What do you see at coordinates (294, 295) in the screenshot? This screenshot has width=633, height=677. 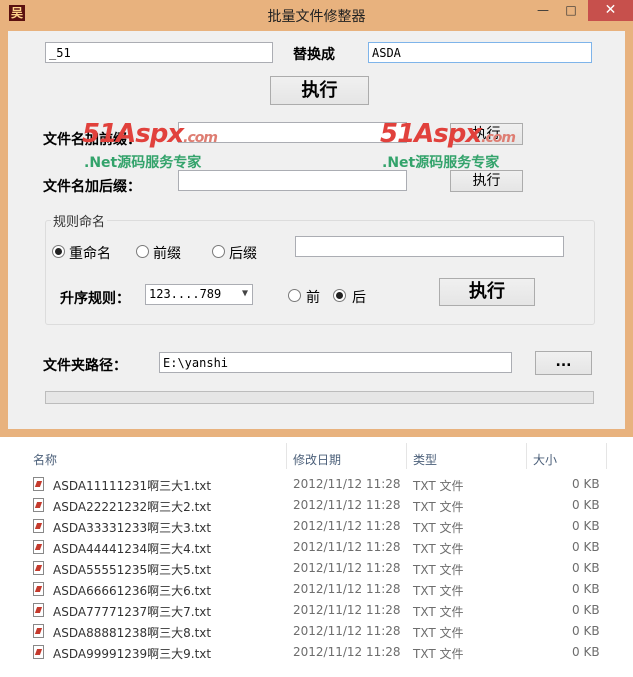 I see `position-front-radio` at bounding box center [294, 295].